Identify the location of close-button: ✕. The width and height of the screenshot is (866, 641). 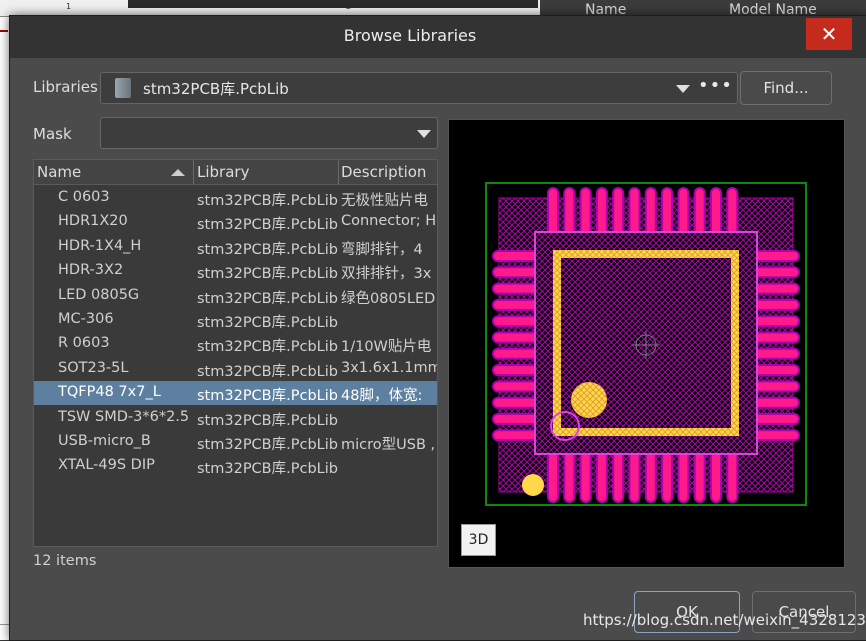
(829, 34).